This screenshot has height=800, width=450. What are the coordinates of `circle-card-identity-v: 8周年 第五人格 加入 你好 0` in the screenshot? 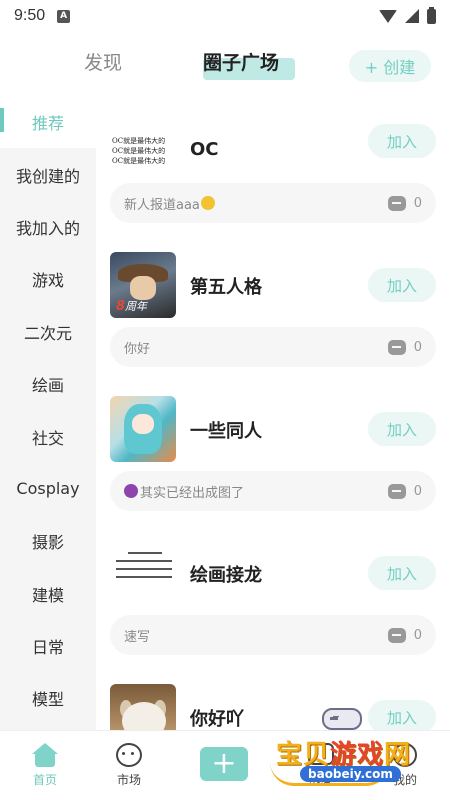 It's located at (273, 310).